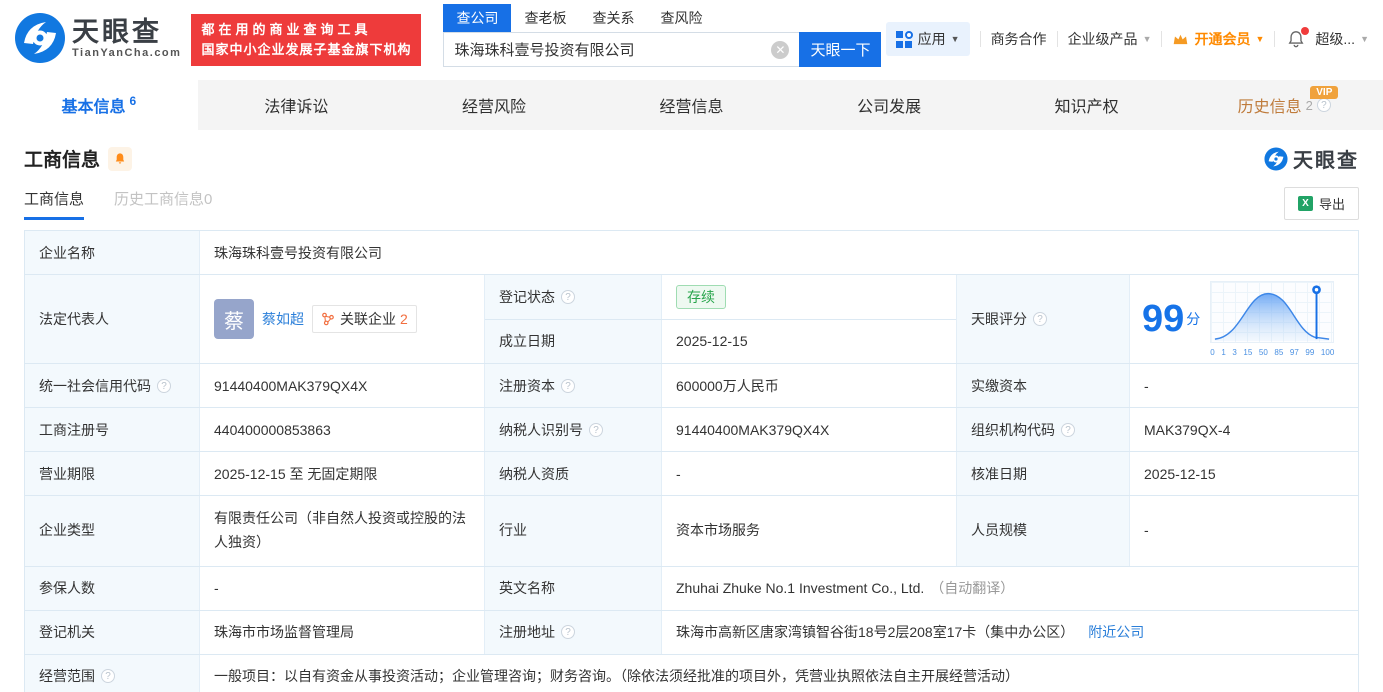  I want to click on nav-business-coop: 商务合作, so click(1019, 39).